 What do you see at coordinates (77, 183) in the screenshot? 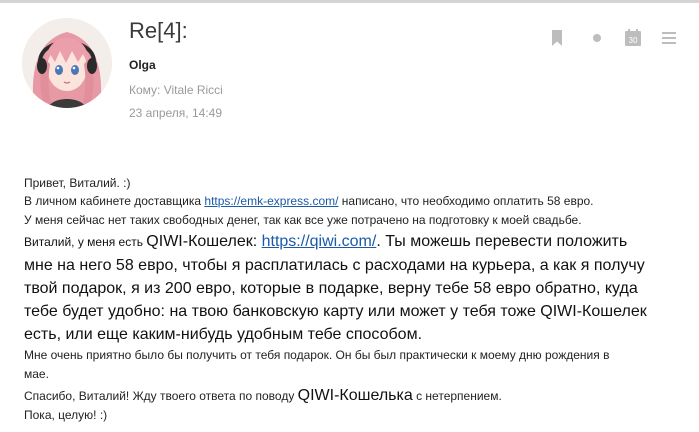
I see `body-line: Привет, Виталий. :)` at bounding box center [77, 183].